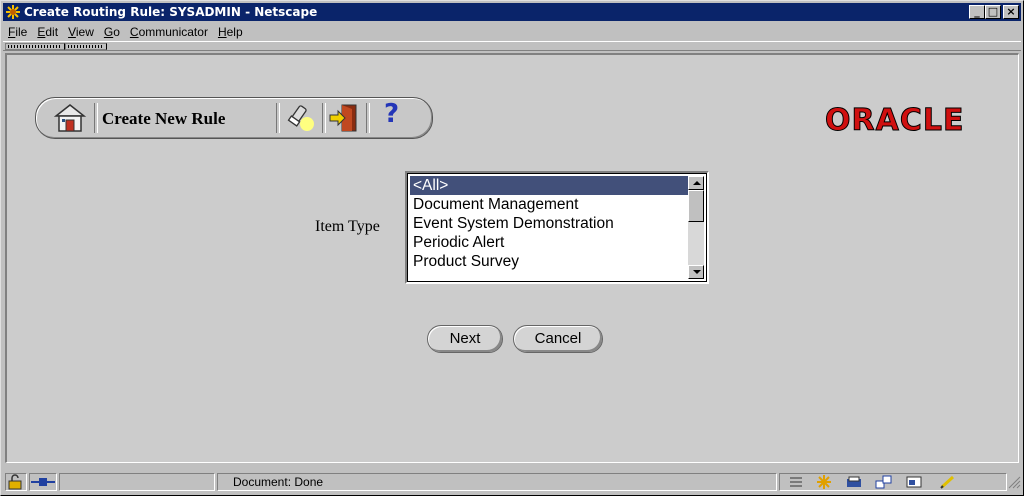 This screenshot has width=1024, height=496. I want to click on next-button: Next, so click(465, 339).